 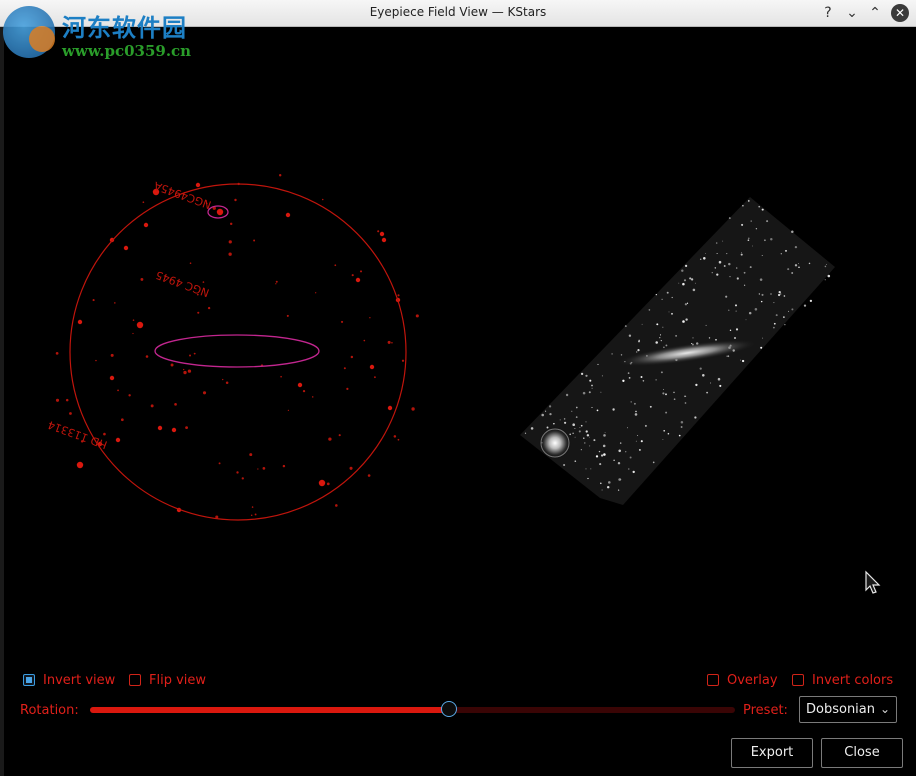 I want to click on rotation-slider-handle, so click(x=449, y=709).